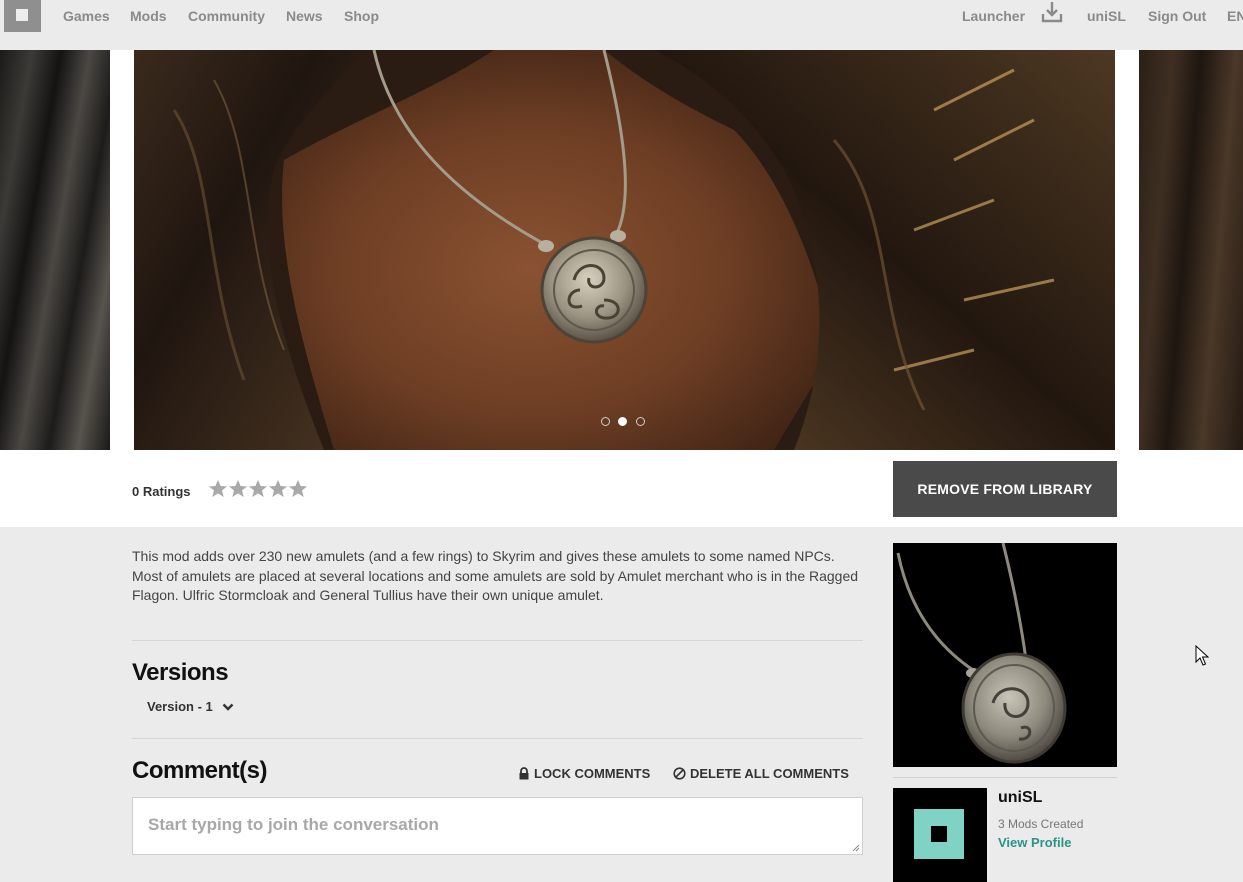  What do you see at coordinates (1020, 798) in the screenshot?
I see `author-name: uniSL` at bounding box center [1020, 798].